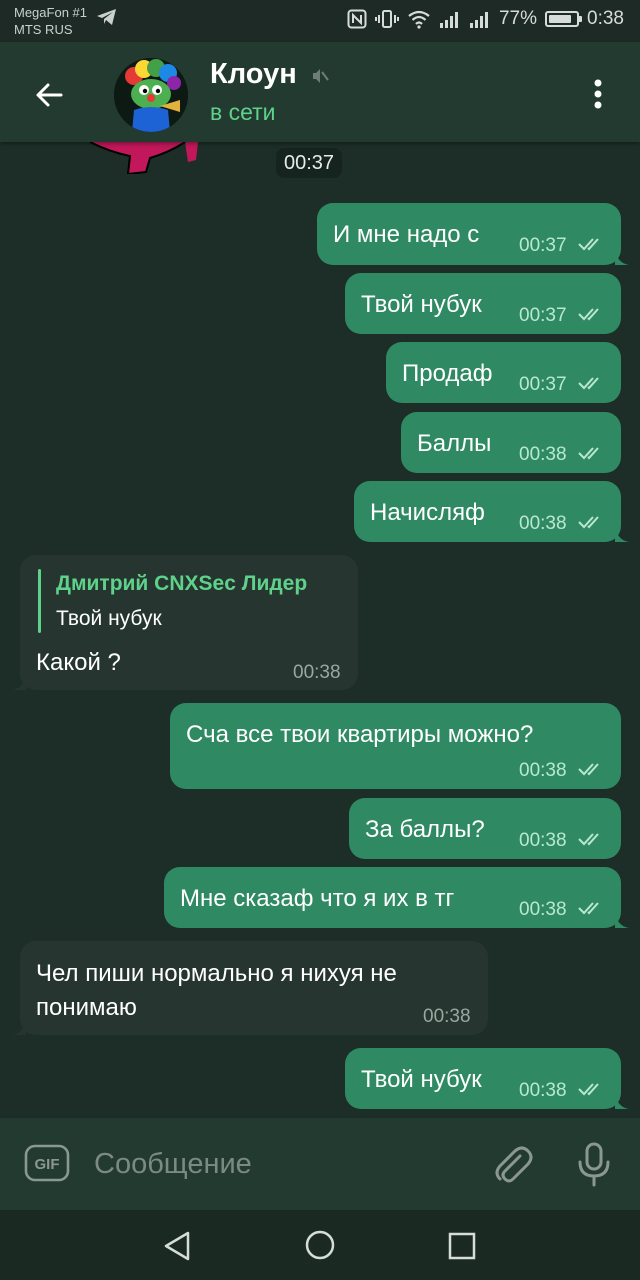  I want to click on paperclip-icon, so click(512, 1164).